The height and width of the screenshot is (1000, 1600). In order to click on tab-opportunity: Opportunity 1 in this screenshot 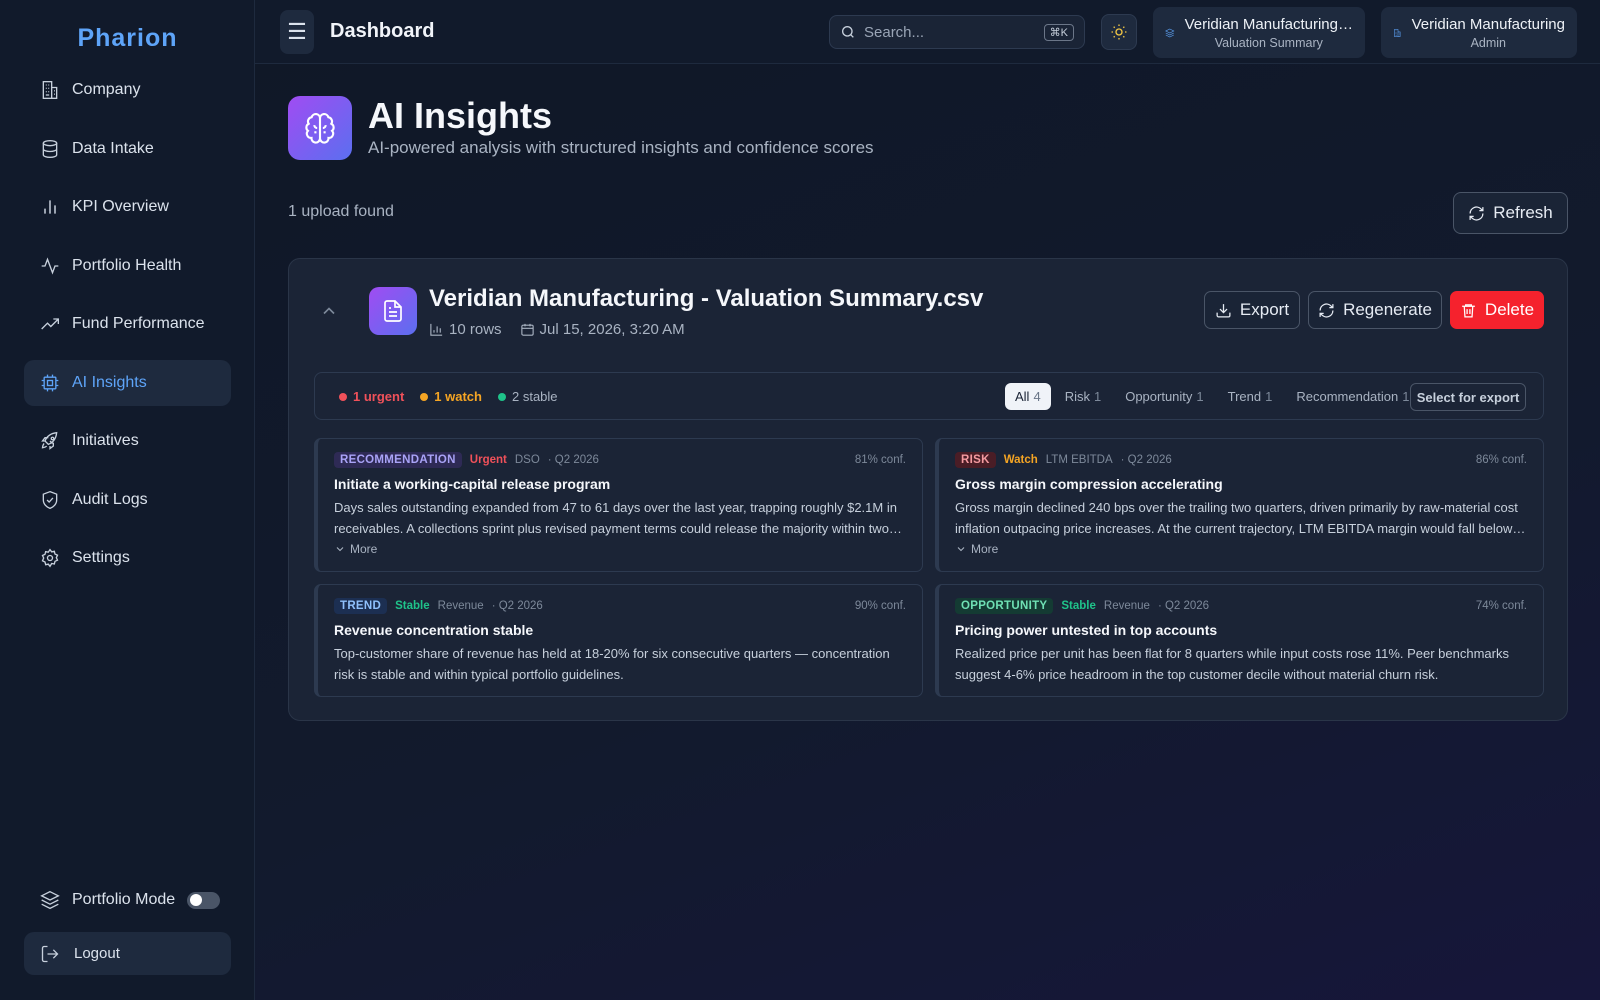, I will do `click(1164, 396)`.